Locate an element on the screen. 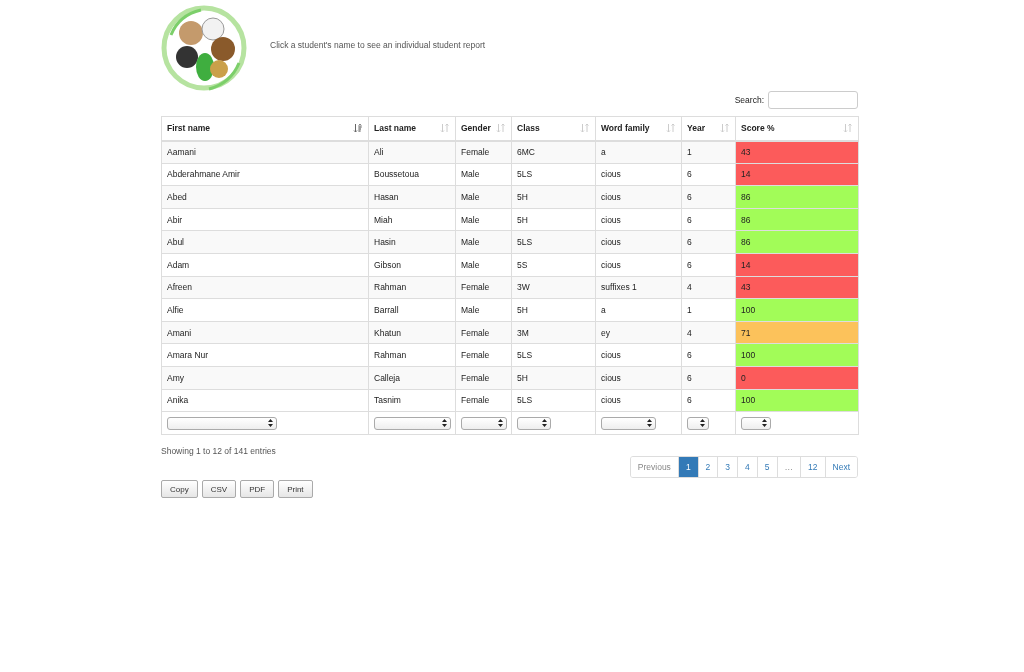  table-cell: Tasnim is located at coordinates (412, 400).